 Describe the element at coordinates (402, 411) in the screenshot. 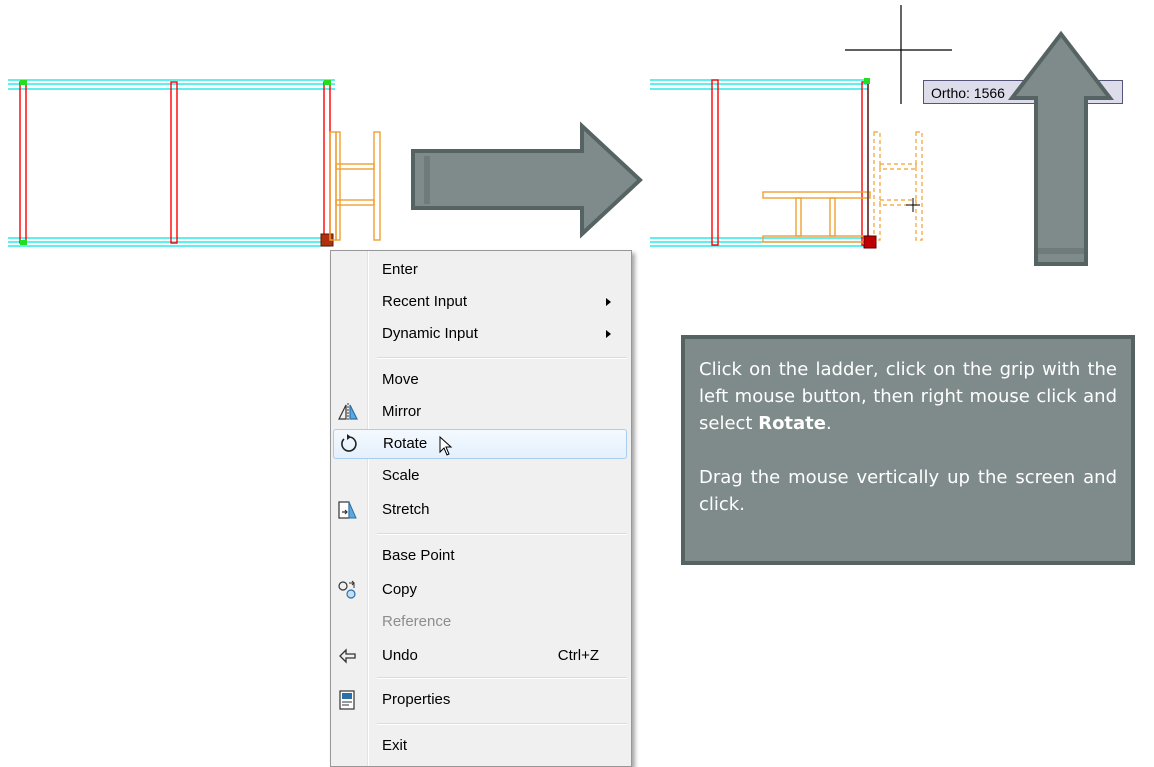

I see `menu-item-label: Mirror` at that location.